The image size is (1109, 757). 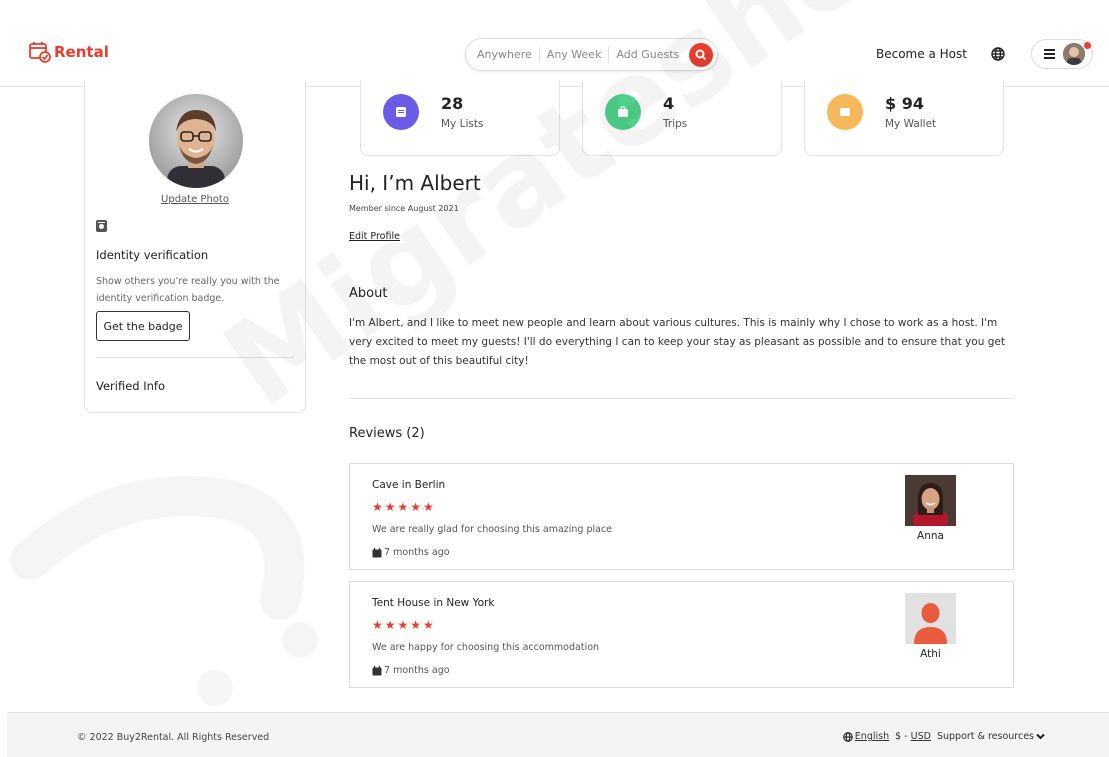 I want to click on currency-label: USD, so click(x=920, y=736).